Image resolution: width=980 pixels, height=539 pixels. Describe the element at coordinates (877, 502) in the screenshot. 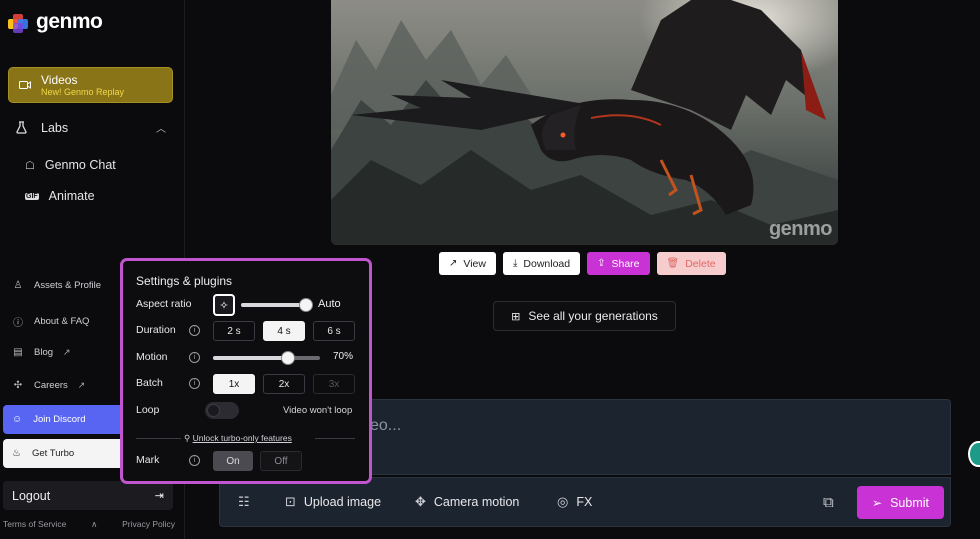

I see `send-icon: ➢` at that location.